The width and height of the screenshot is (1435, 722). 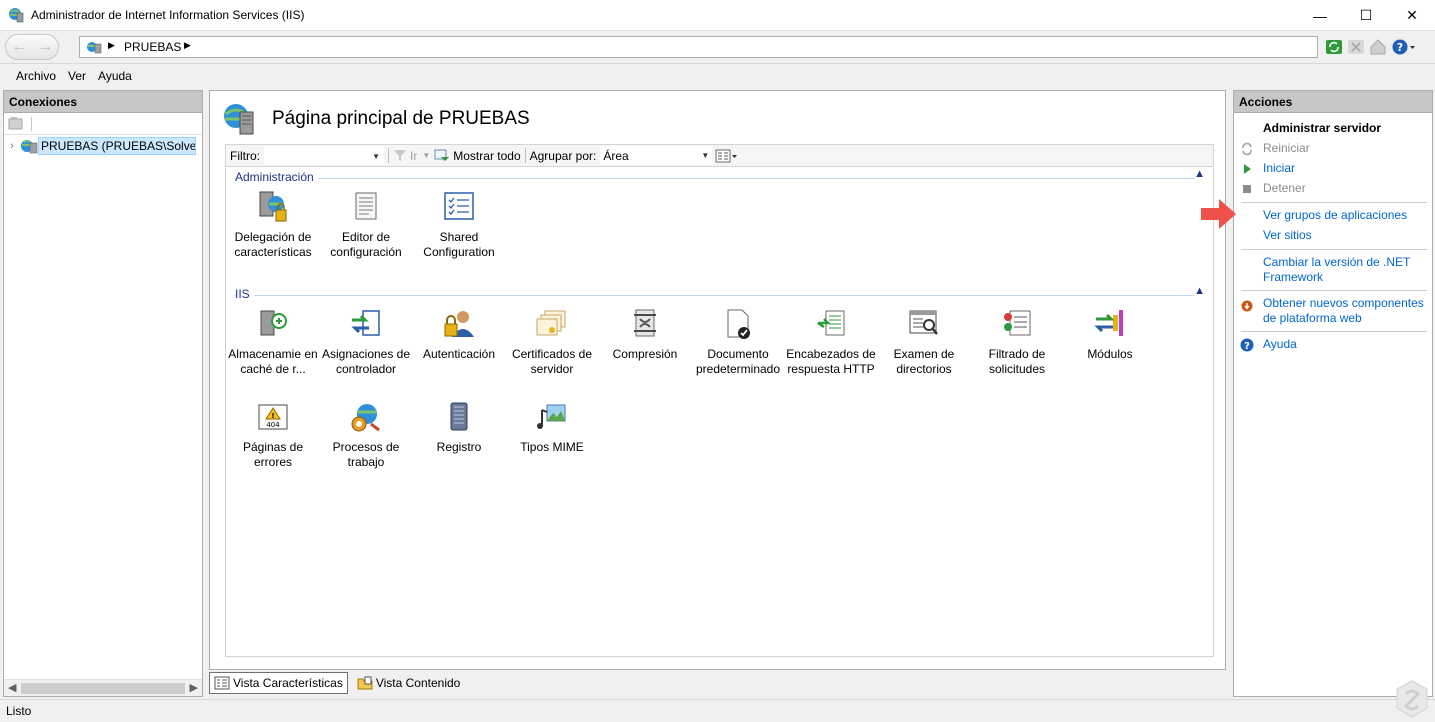 I want to click on connections-header: Conexiones, so click(x=103, y=102).